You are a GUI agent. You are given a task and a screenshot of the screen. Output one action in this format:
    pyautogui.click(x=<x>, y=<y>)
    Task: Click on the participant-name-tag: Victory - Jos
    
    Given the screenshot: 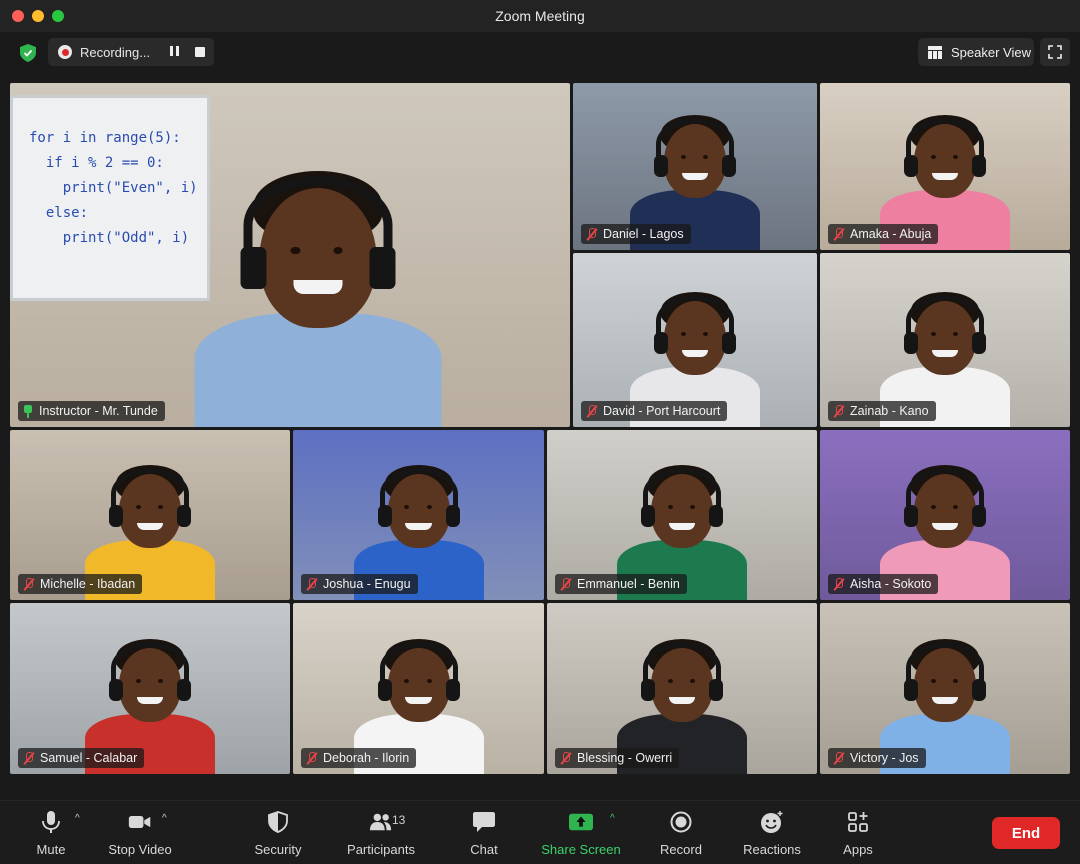 What is the action you would take?
    pyautogui.click(x=877, y=758)
    